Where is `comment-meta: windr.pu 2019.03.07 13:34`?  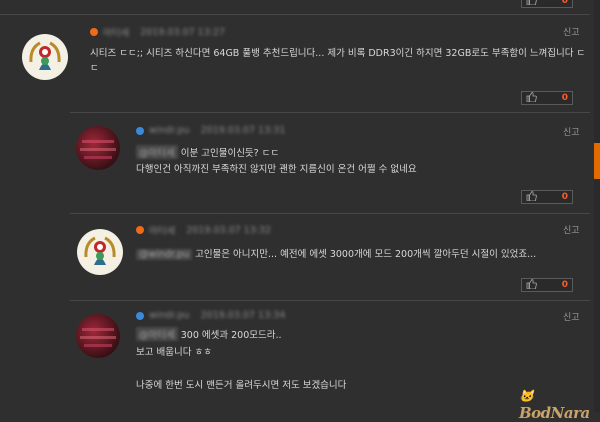 comment-meta: windr.pu 2019.03.07 13:34 is located at coordinates (210, 315).